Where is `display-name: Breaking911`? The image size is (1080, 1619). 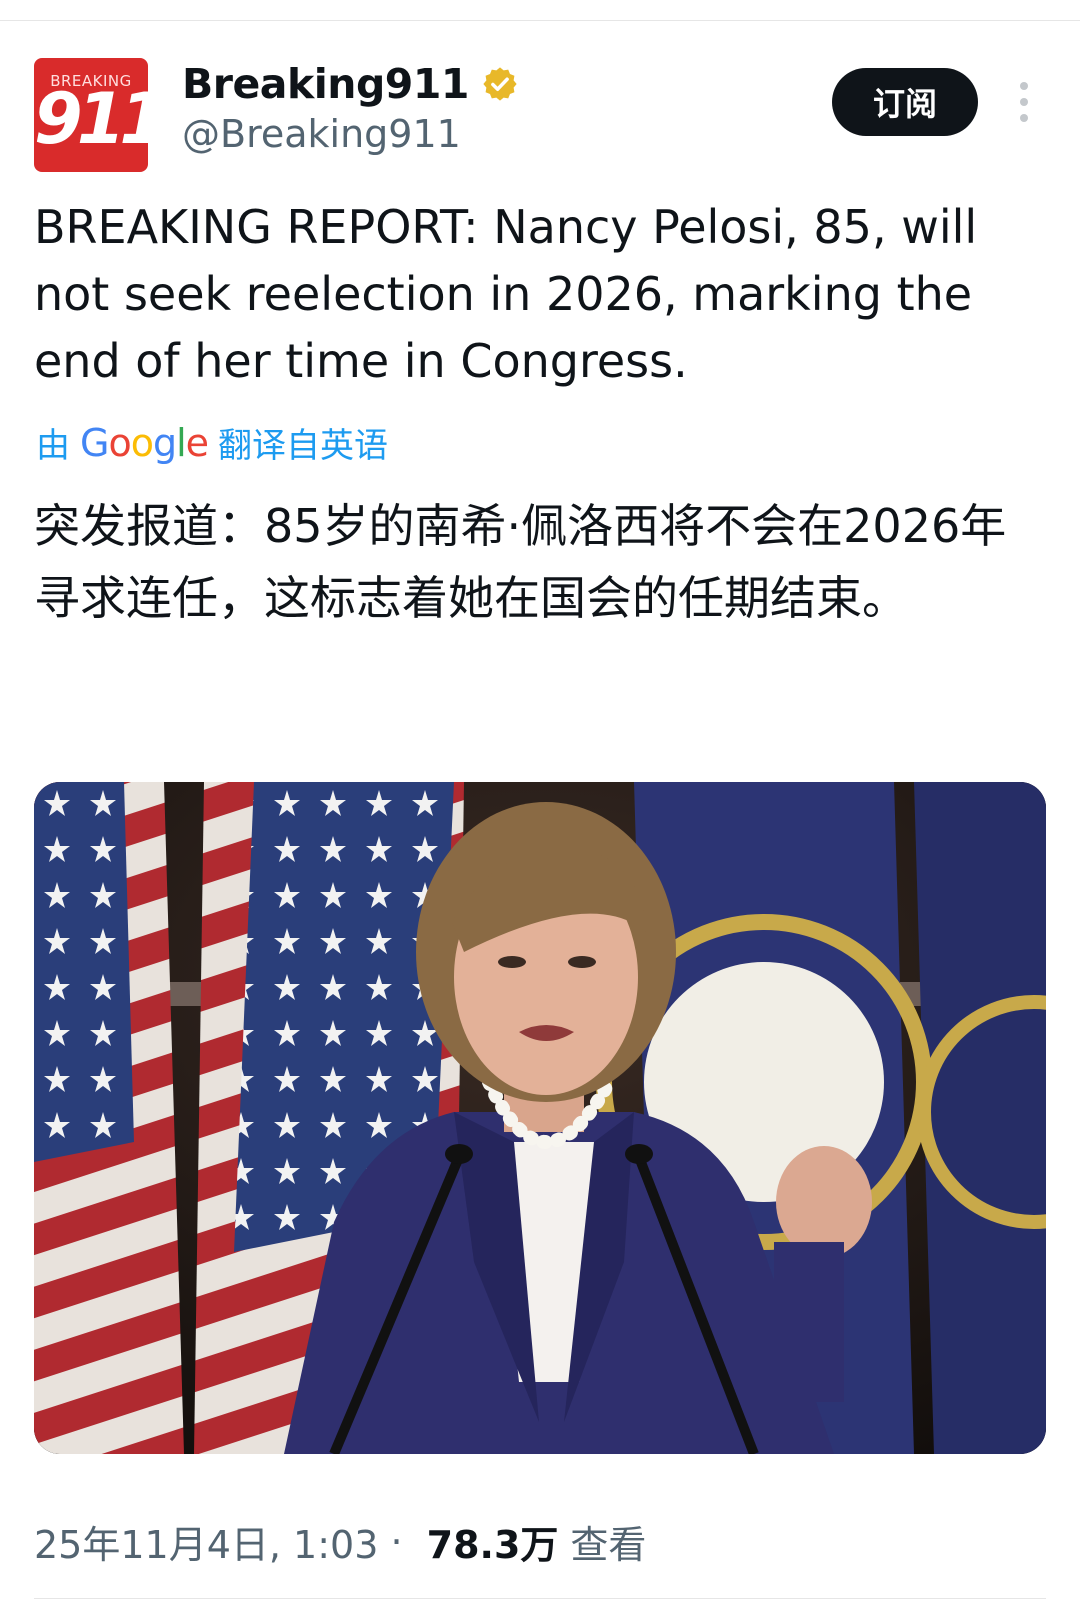 display-name: Breaking911 is located at coordinates (325, 84).